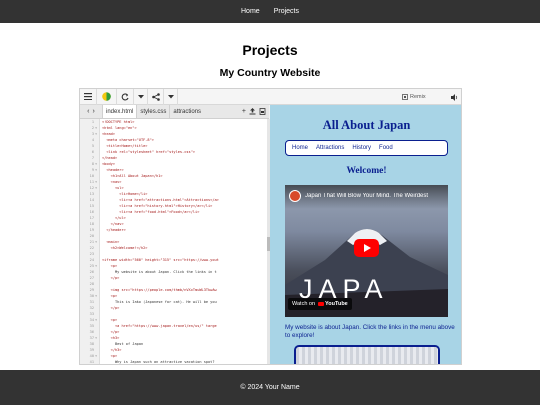 The height and width of the screenshot is (405, 540). What do you see at coordinates (88, 97) in the screenshot?
I see `menu-icon` at bounding box center [88, 97].